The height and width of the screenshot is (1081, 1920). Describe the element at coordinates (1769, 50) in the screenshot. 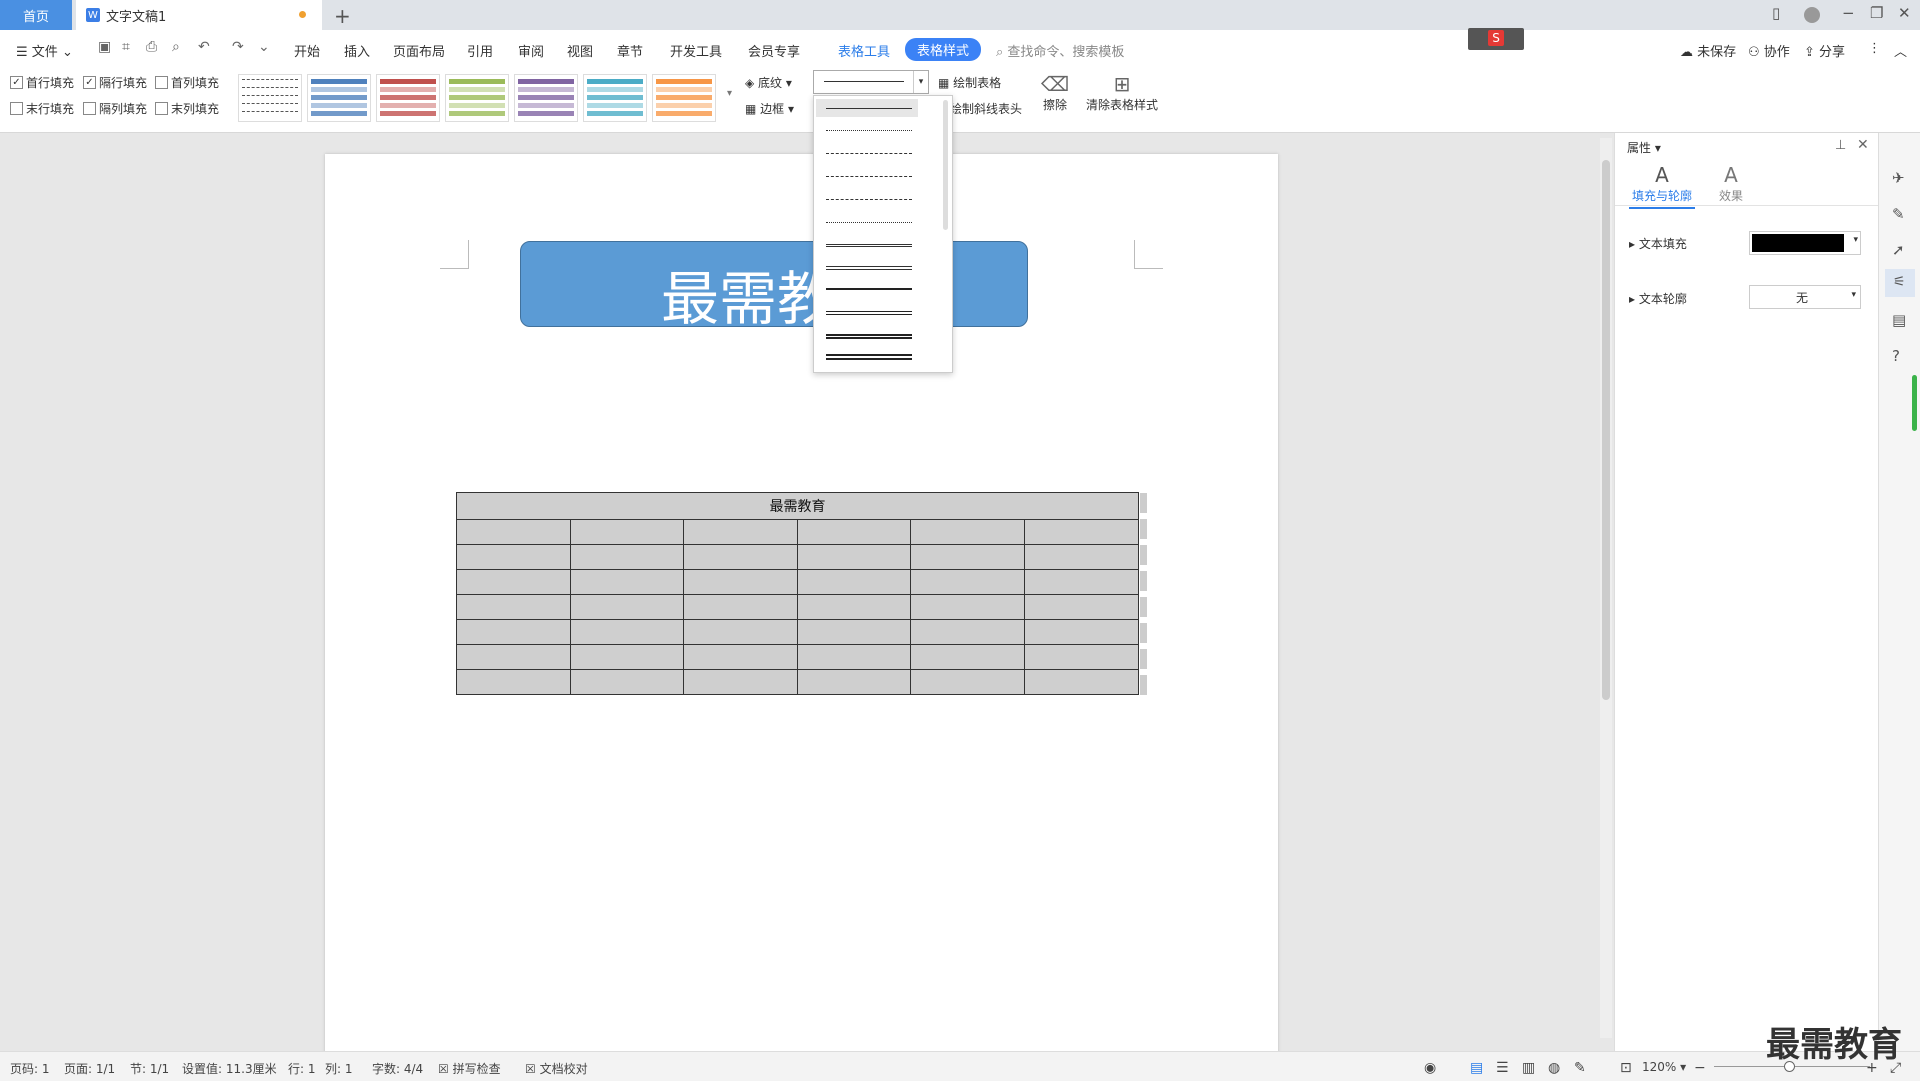

I see `collab-button: ⚇ 协作` at that location.